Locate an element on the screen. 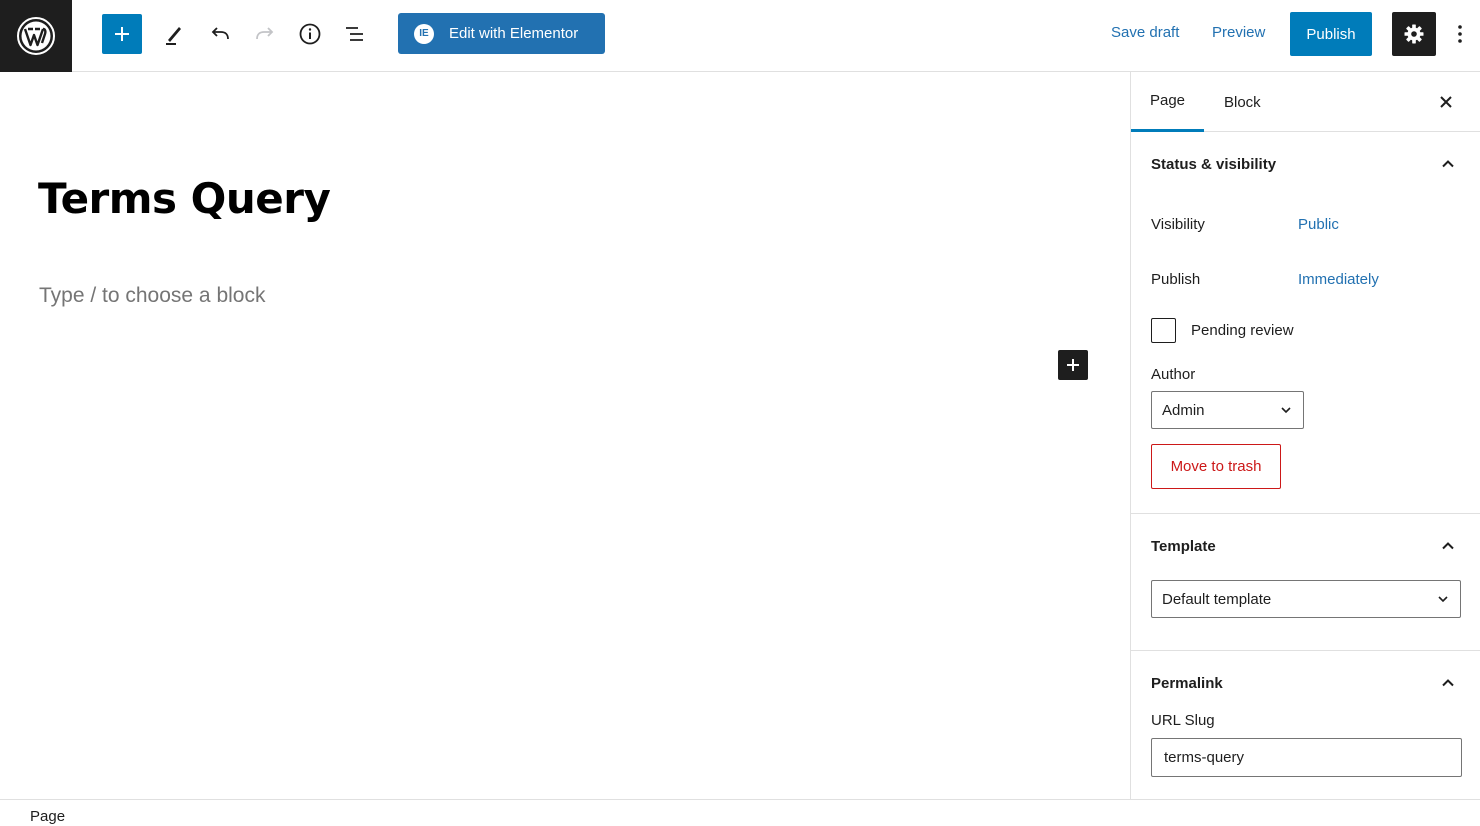  add-block-button is located at coordinates (122, 34).